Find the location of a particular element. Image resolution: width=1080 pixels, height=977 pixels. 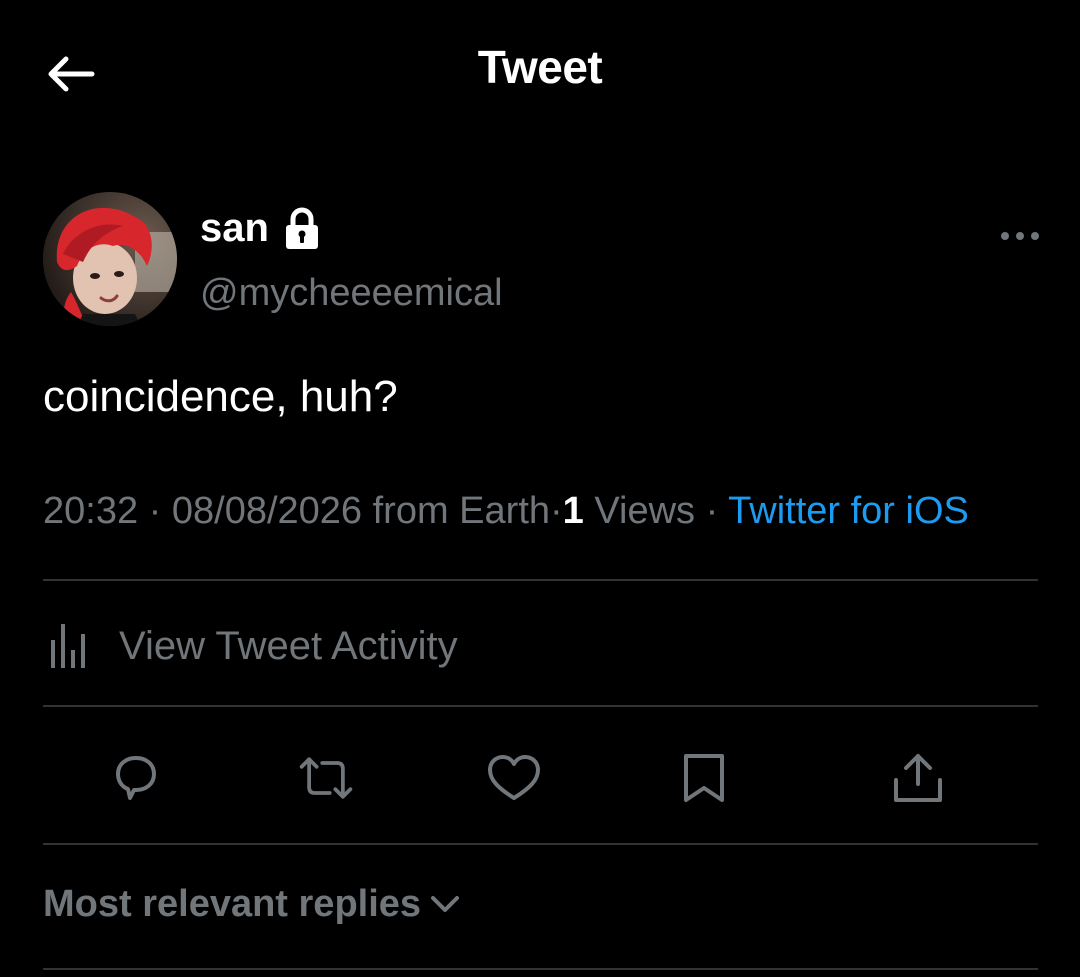

tweet-time: 20:32 is located at coordinates (91, 511).